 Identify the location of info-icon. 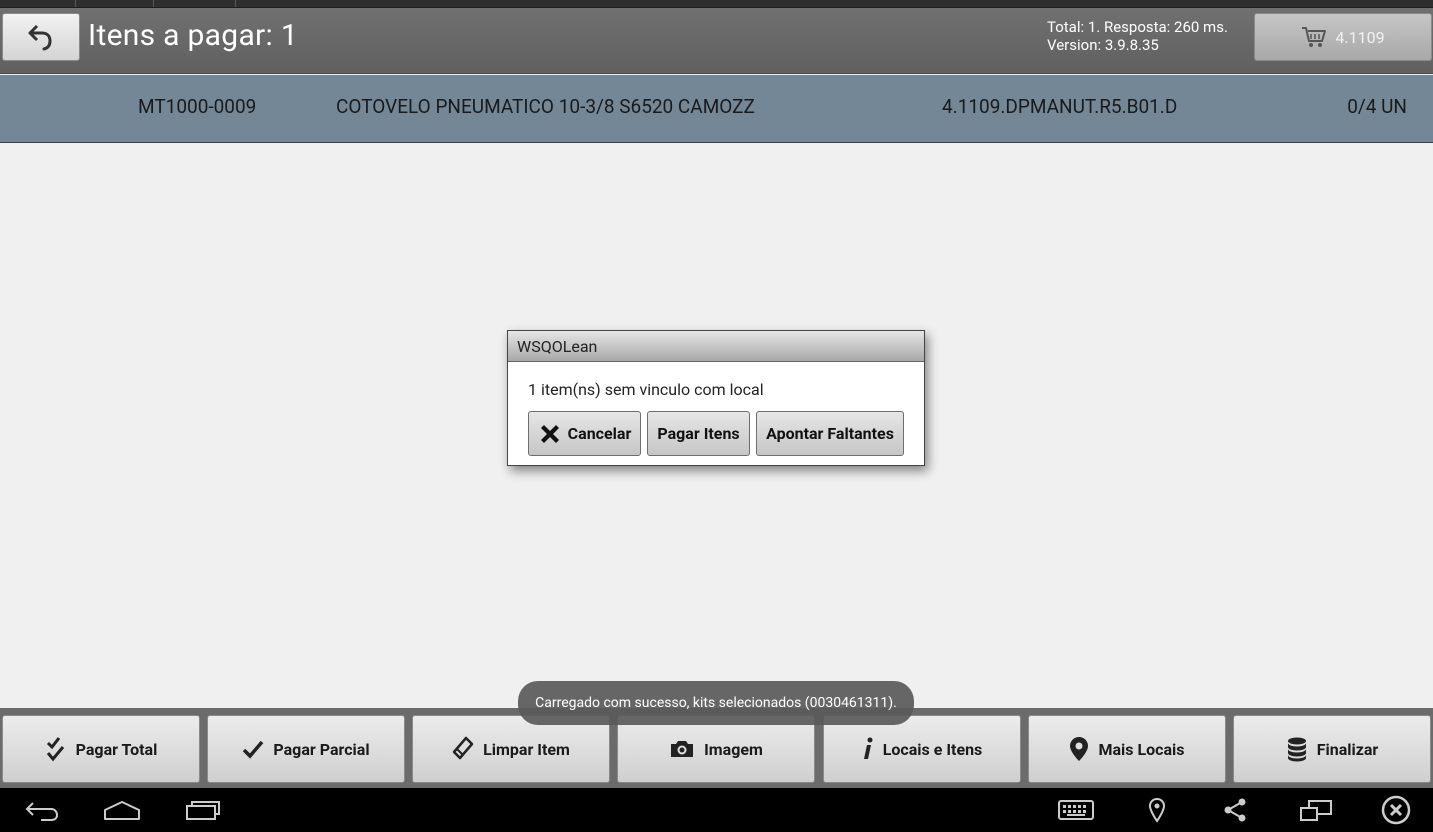
(868, 748).